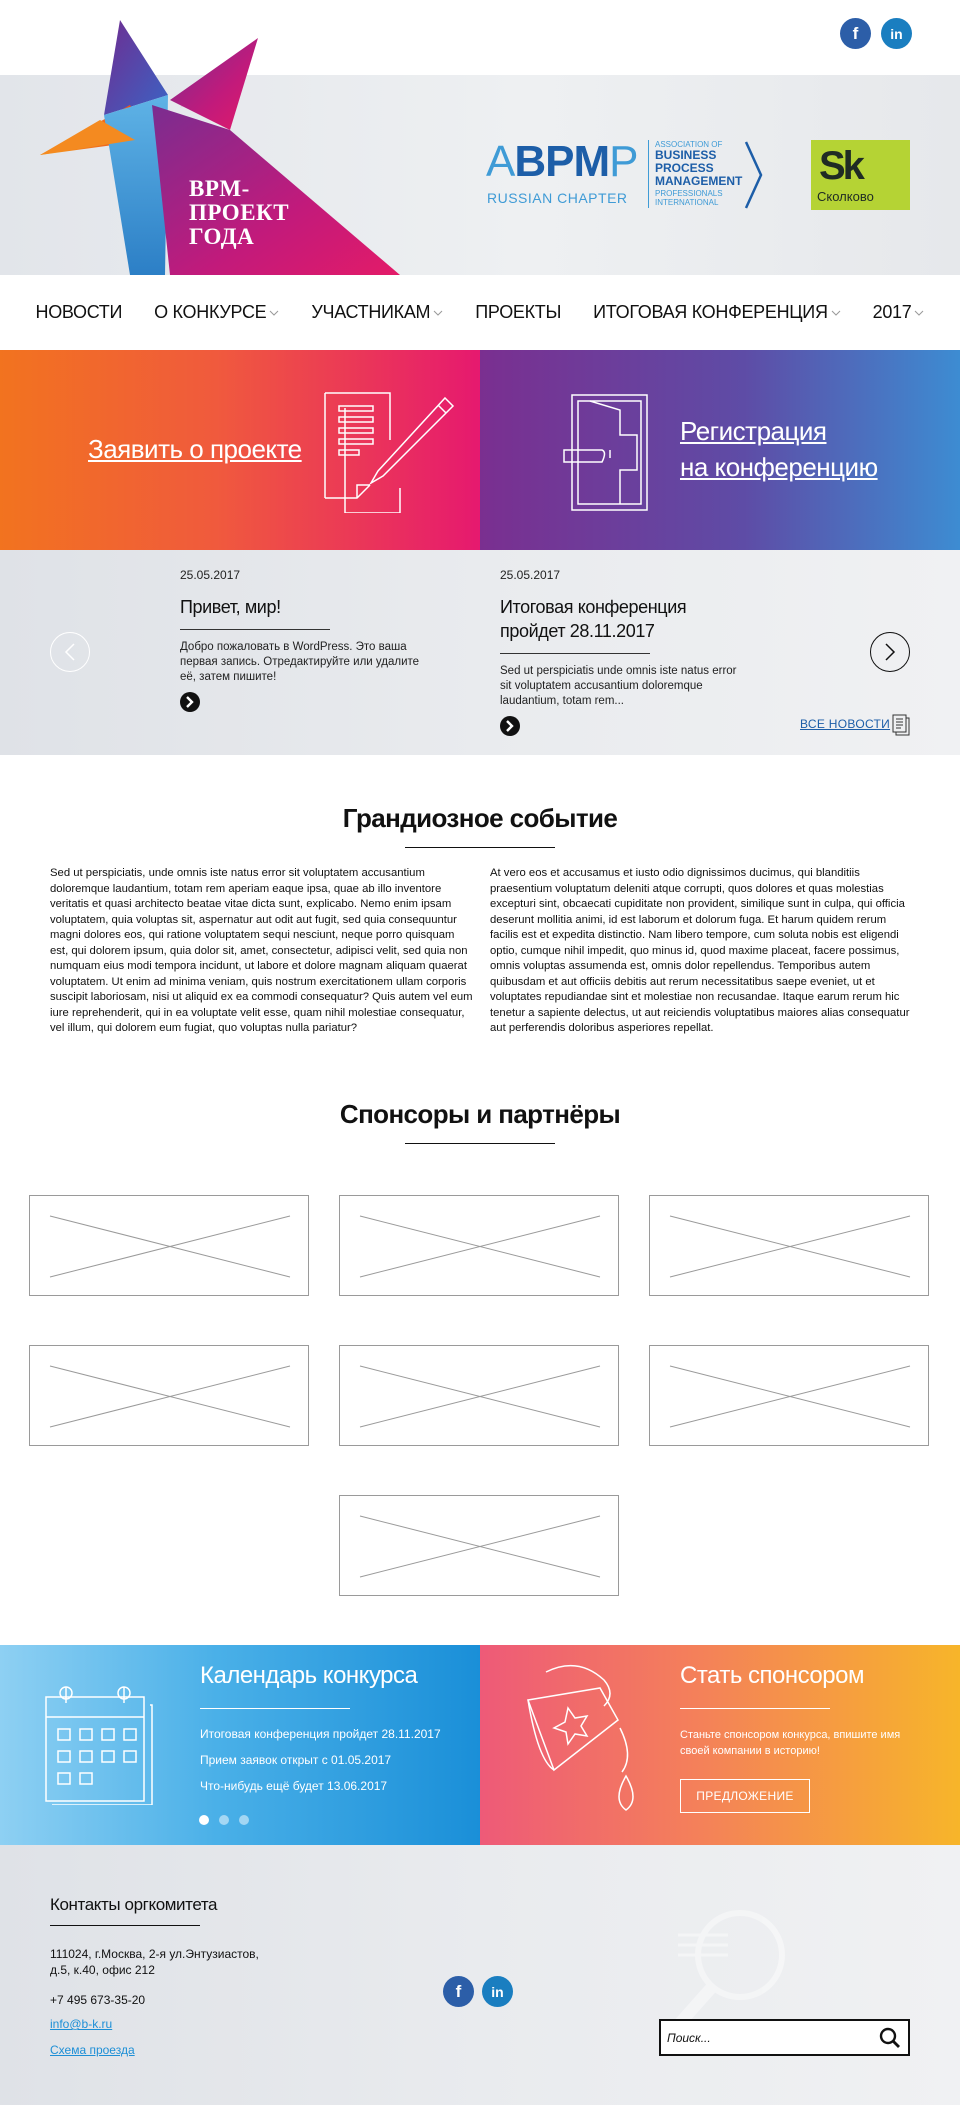  I want to click on logo-line: BPM-, so click(219, 188).